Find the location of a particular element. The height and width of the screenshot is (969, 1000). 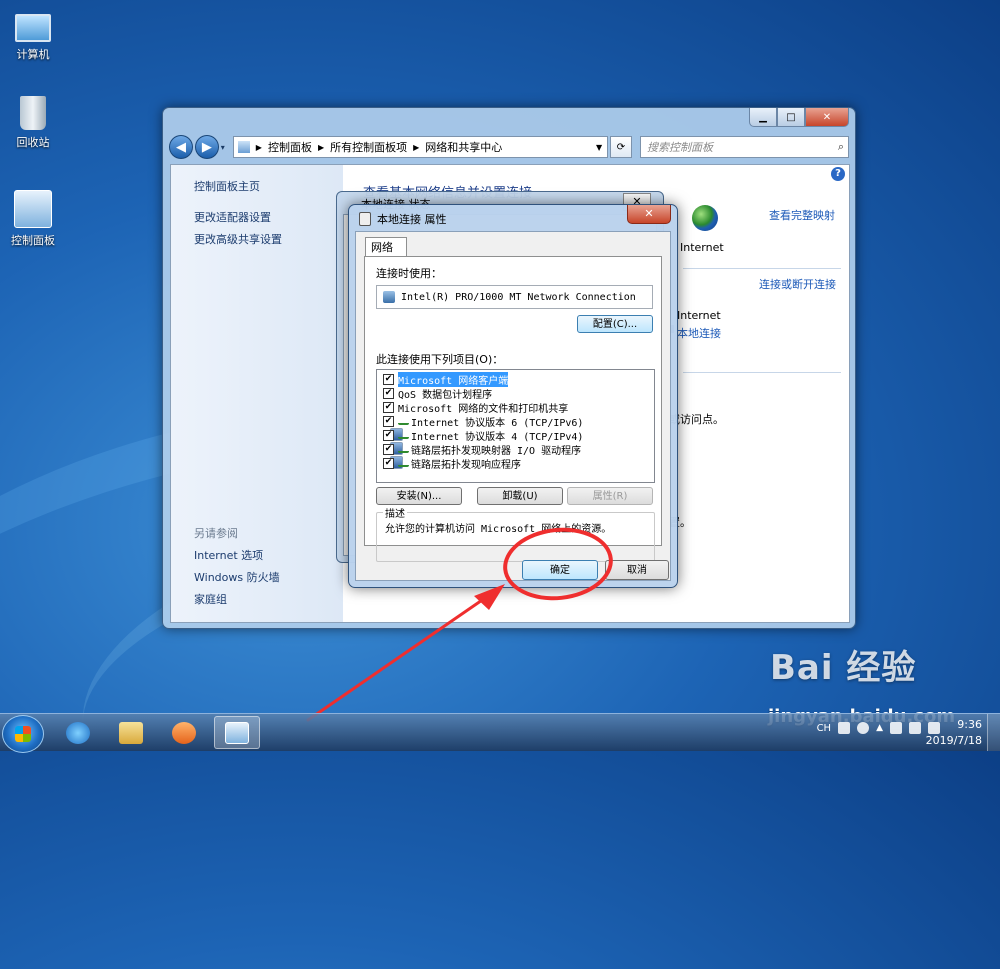

start-button is located at coordinates (23, 734).